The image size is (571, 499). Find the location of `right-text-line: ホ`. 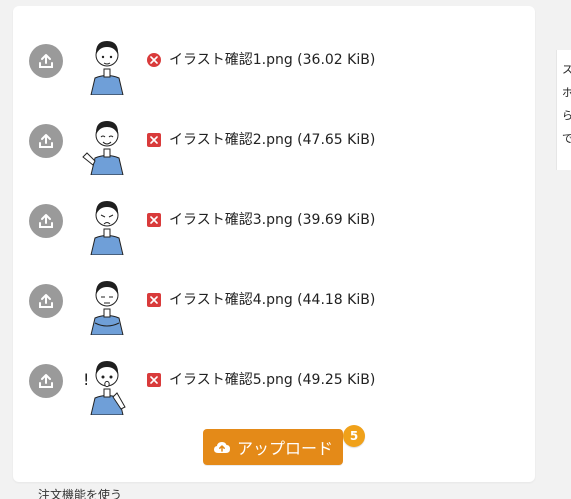

right-text-line: ホ is located at coordinates (566, 92).